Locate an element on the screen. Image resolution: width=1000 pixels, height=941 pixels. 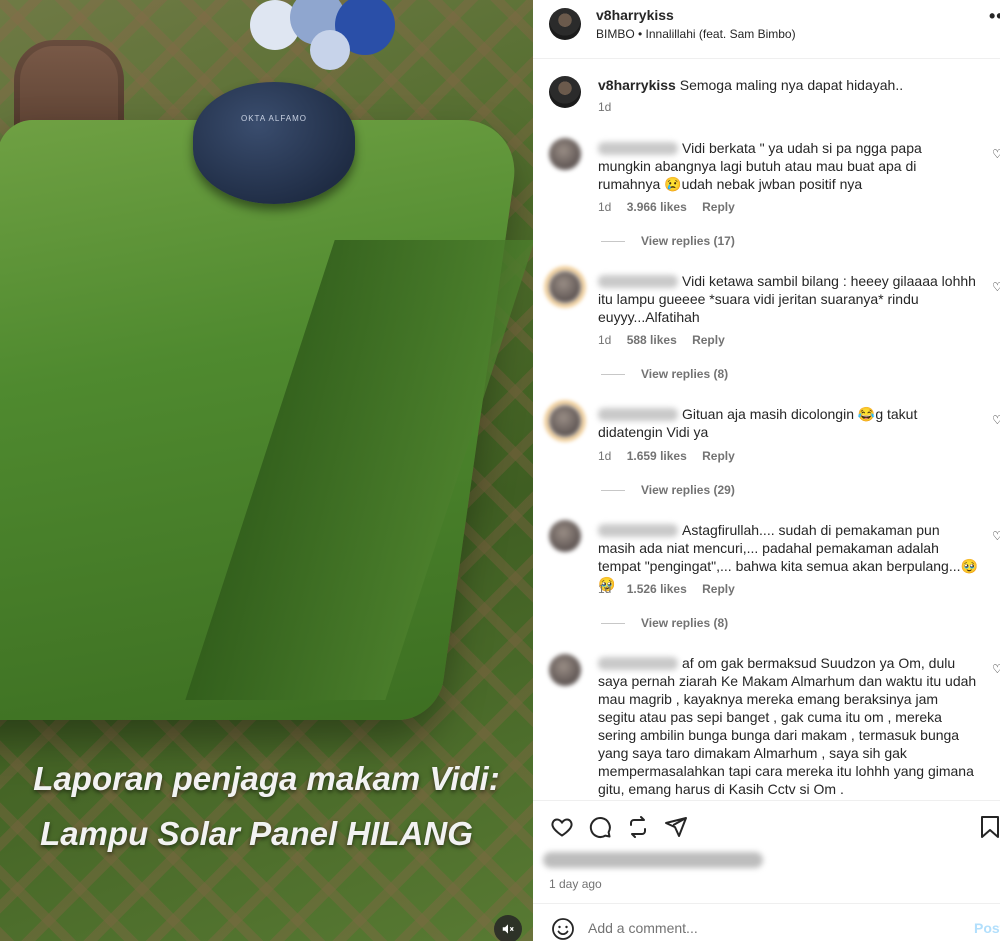
comment-icon is located at coordinates (600, 827).